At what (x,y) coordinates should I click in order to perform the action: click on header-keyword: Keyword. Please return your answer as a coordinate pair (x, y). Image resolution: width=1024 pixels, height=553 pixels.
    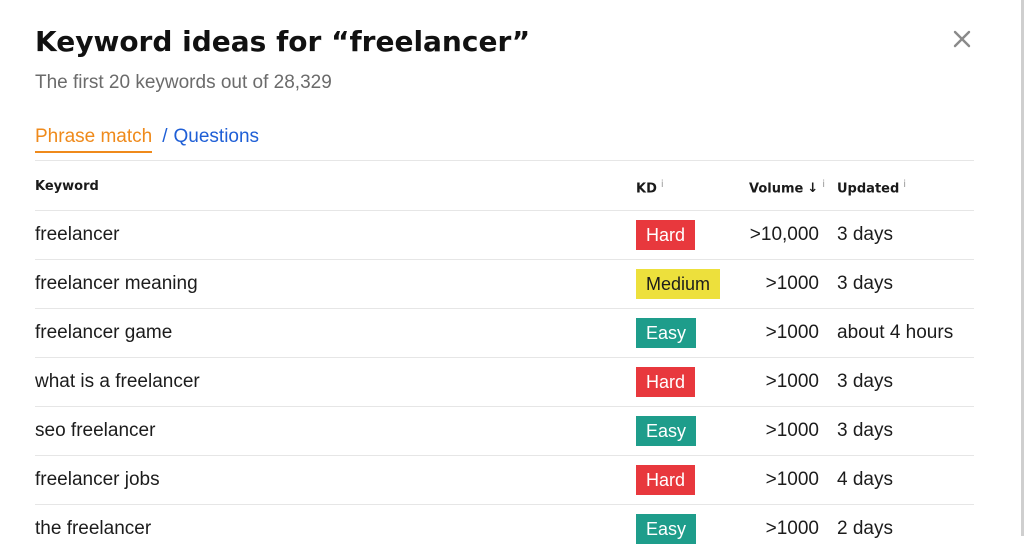
    Looking at the image, I should click on (67, 186).